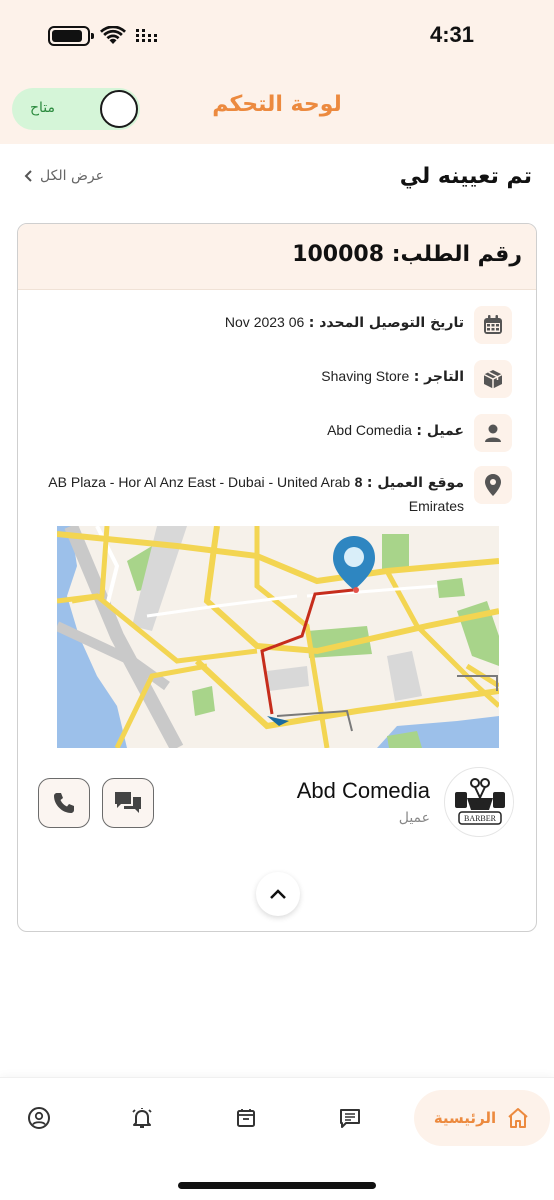  Describe the element at coordinates (146, 35) in the screenshot. I see `signal-icon` at that location.